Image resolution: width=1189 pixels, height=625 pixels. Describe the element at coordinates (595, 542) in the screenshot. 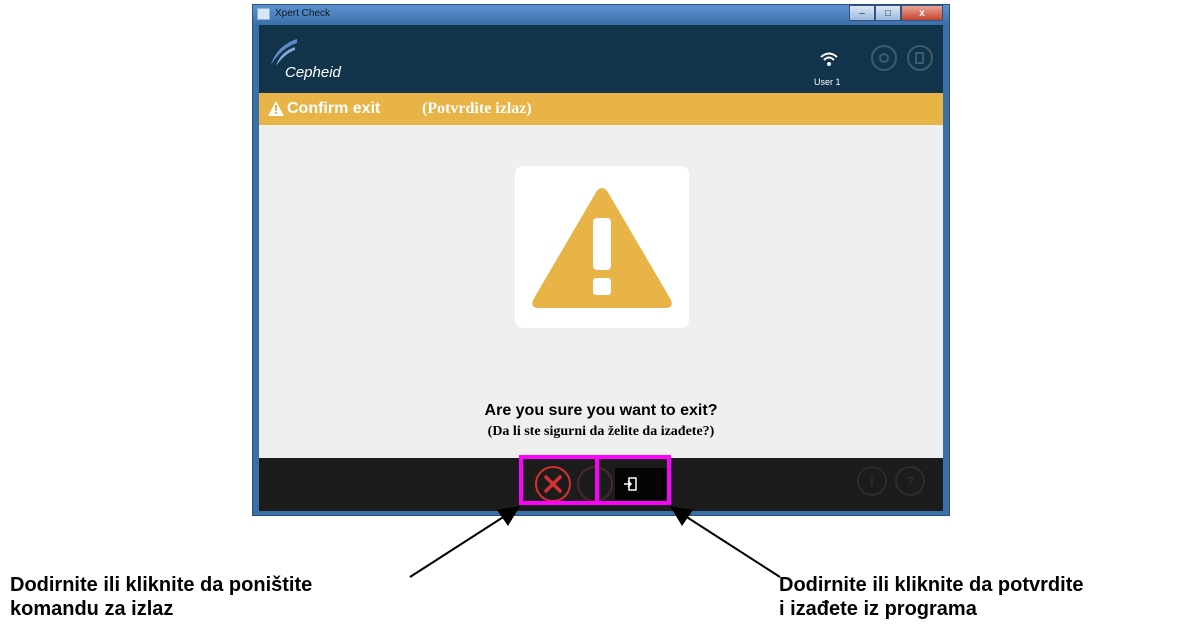

I see `callout-arrows` at that location.